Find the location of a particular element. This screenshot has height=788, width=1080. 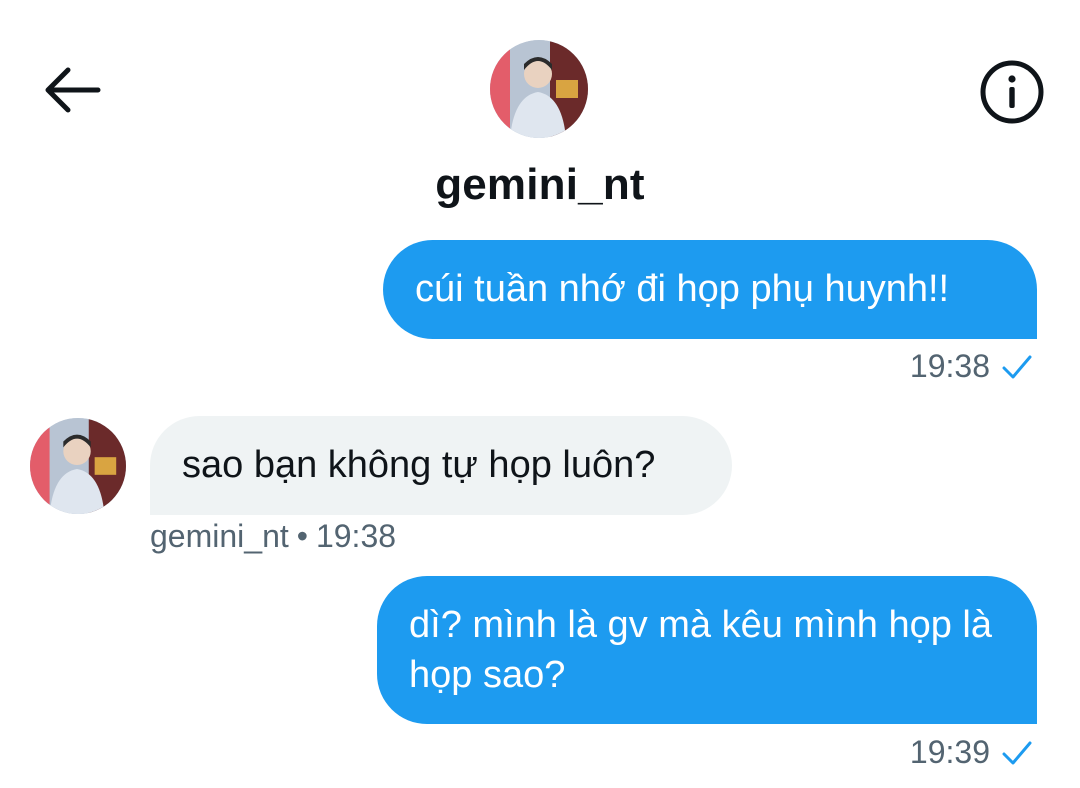

avatar is located at coordinates (539, 89).